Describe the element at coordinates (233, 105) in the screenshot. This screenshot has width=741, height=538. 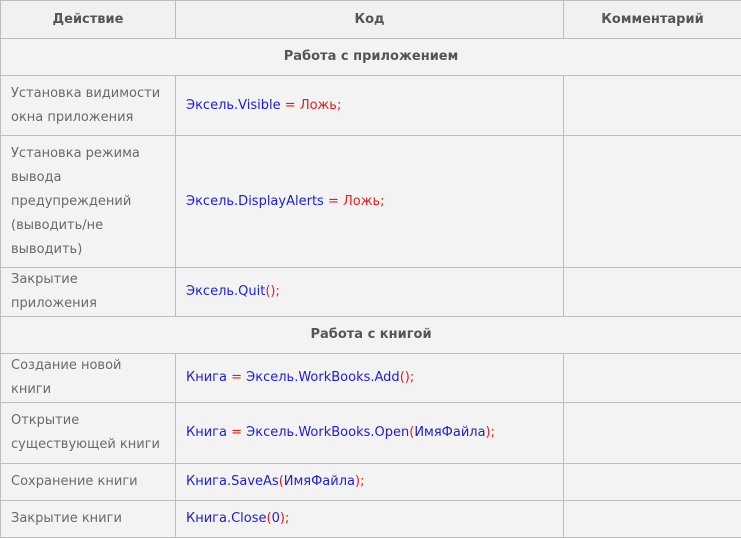
I see `code-token: Эксель.Visible` at that location.